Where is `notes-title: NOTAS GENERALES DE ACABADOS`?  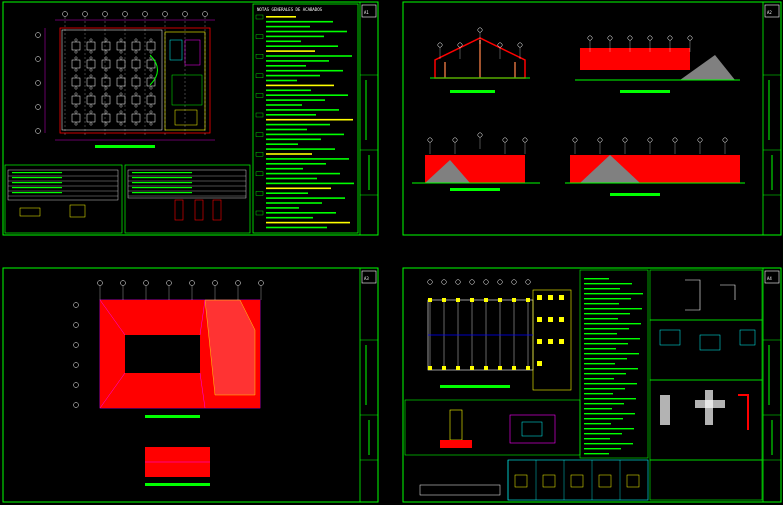 notes-title: NOTAS GENERALES DE ACABADOS is located at coordinates (290, 9).